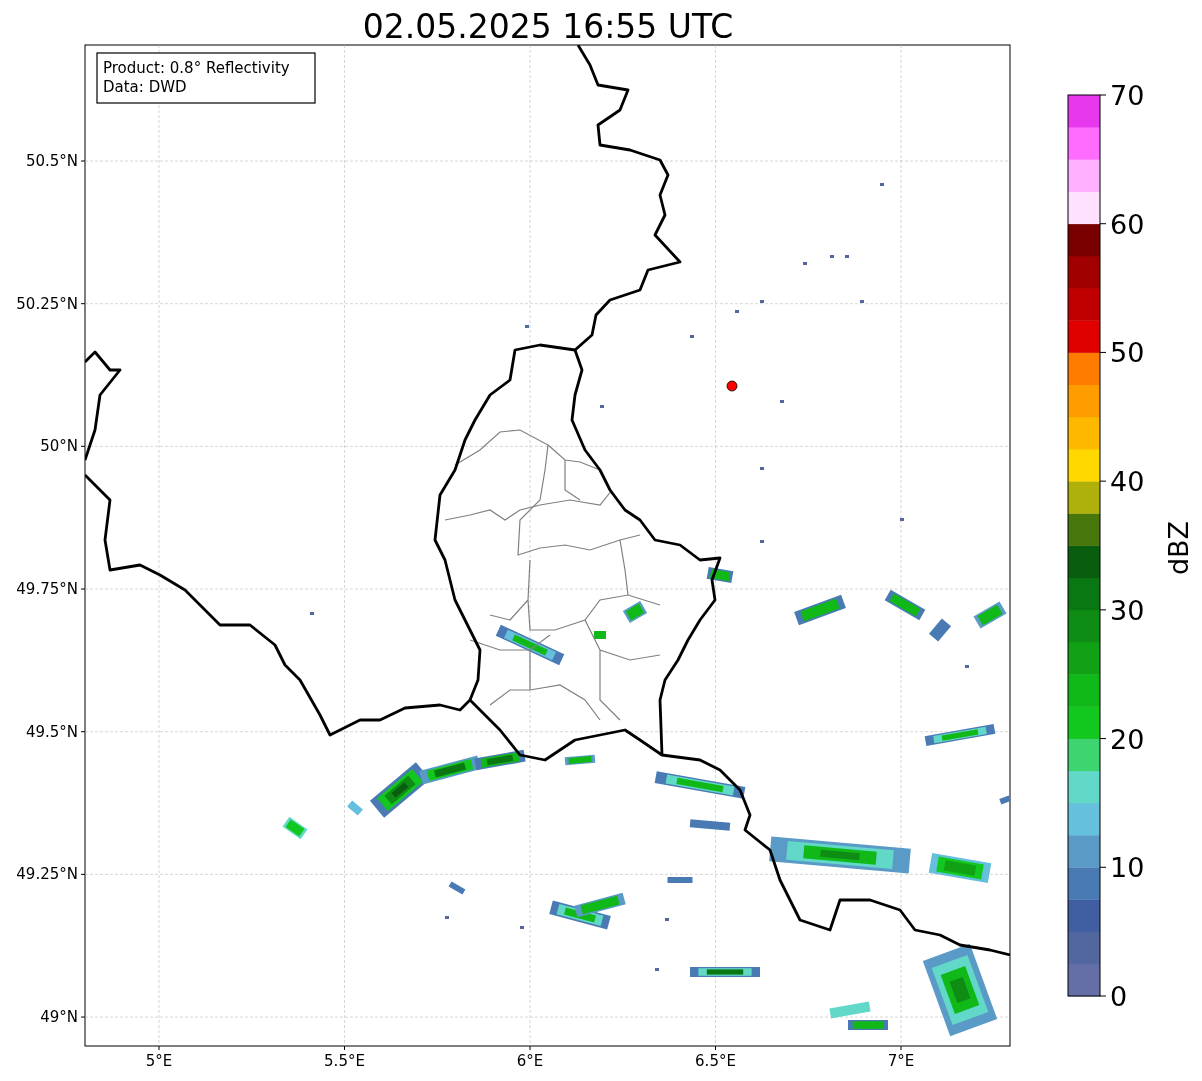  Describe the element at coordinates (548, 26) in the screenshot. I see `chart-title: 02.05.2025 16:55 UTC` at that location.